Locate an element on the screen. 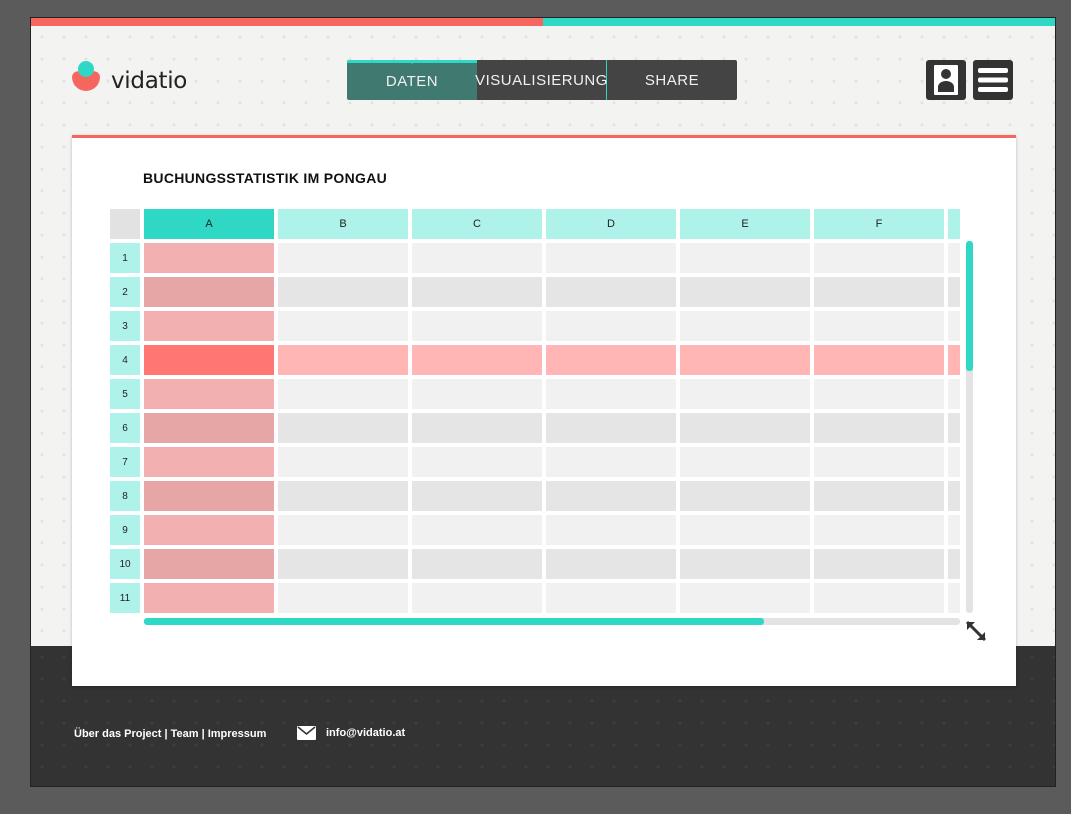 The width and height of the screenshot is (1071, 814). column-header is located at coordinates (954, 224).